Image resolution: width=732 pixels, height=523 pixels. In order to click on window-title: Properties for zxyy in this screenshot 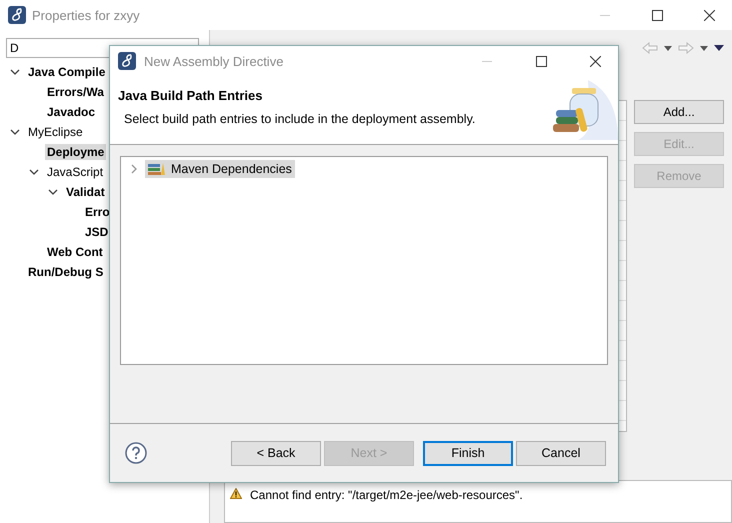, I will do `click(86, 15)`.